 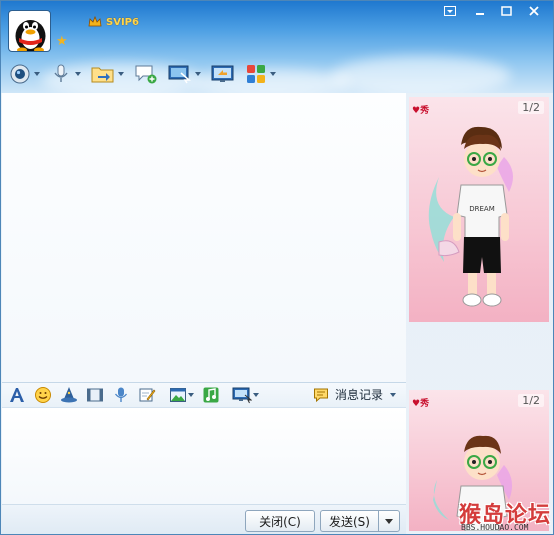 I want to click on video-call-icon, so click(x=20, y=74).